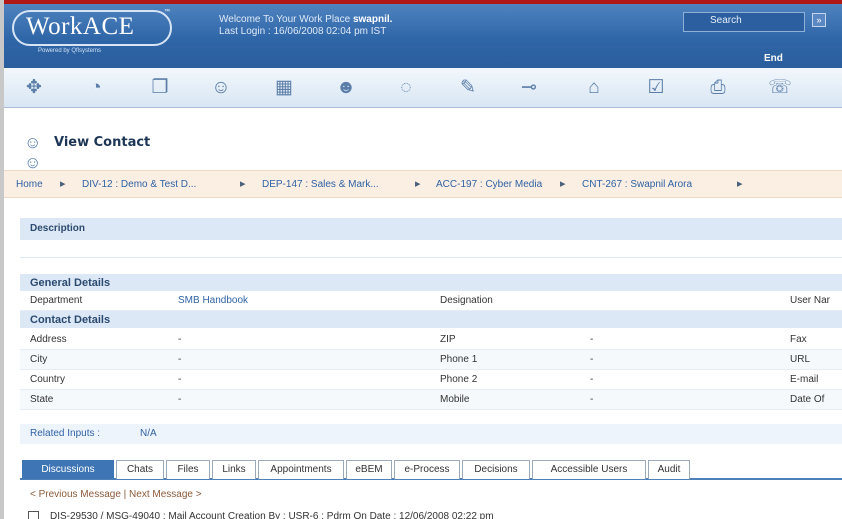 The height and width of the screenshot is (519, 842). Describe the element at coordinates (592, 379) in the screenshot. I see `phone2-value: -` at that location.